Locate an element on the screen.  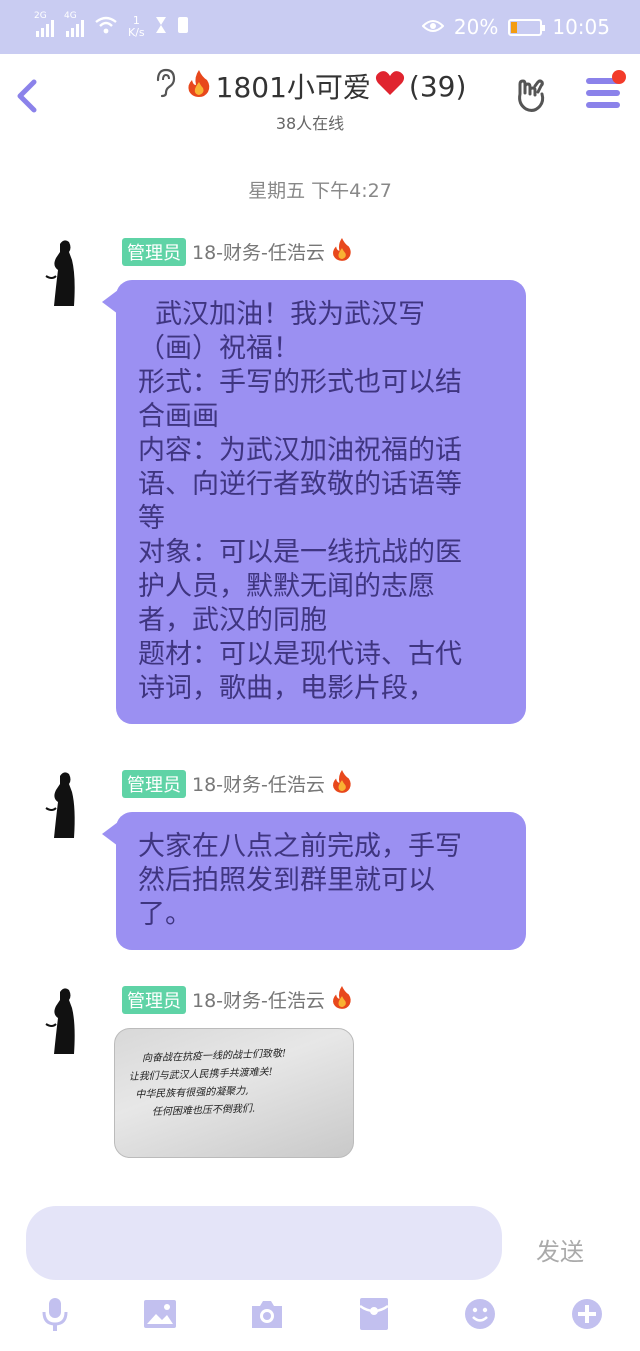
network-type-label: 4G is located at coordinates (70, 16).